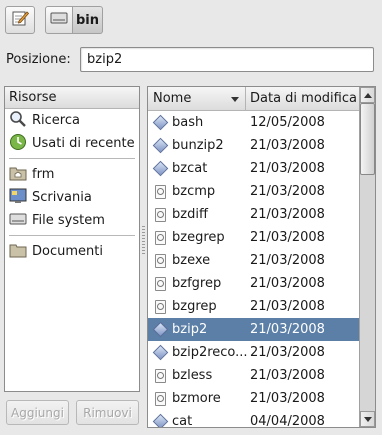 The image size is (382, 435). Describe the element at coordinates (198, 145) in the screenshot. I see `file-name: bunzip2` at that location.